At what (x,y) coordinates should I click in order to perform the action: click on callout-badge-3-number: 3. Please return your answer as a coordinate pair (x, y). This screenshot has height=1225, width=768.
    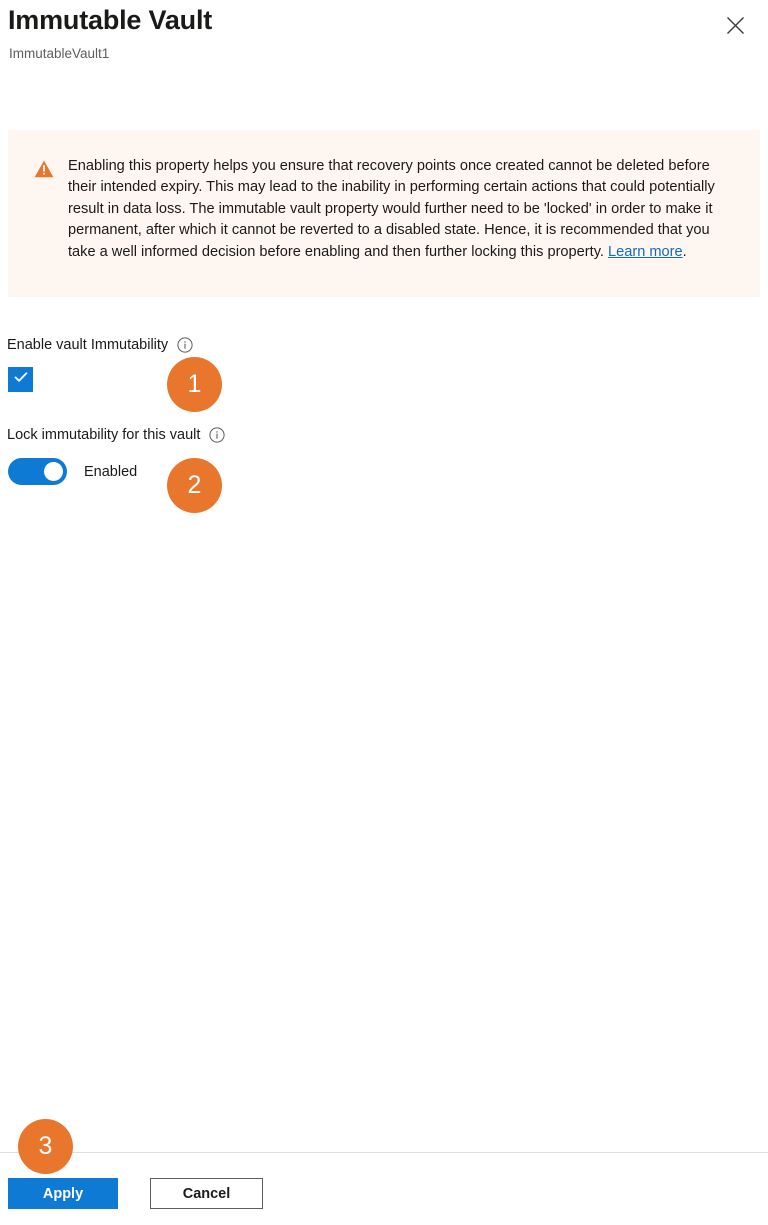
    Looking at the image, I should click on (45, 1146).